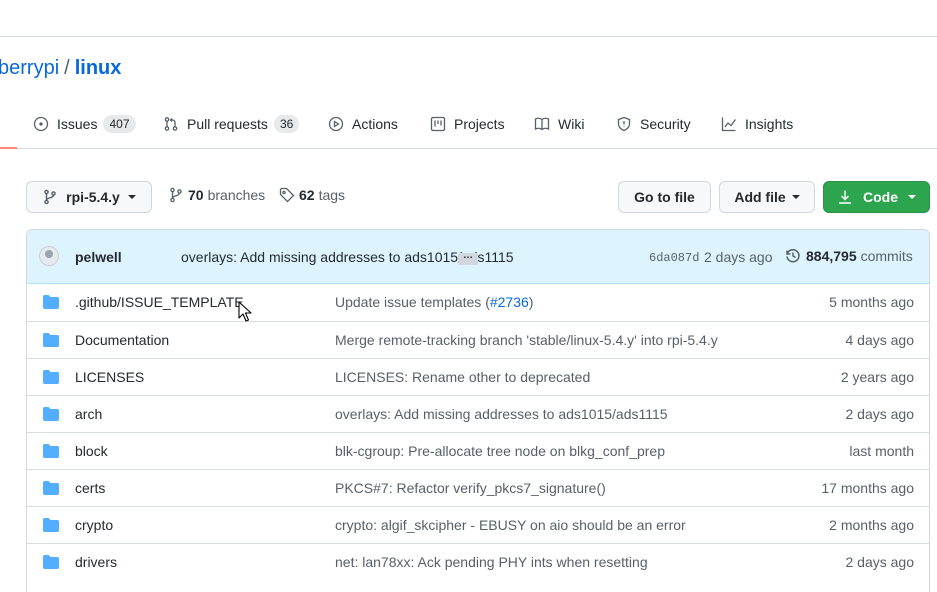 The width and height of the screenshot is (937, 592). Describe the element at coordinates (49, 256) in the screenshot. I see `avatar` at that location.